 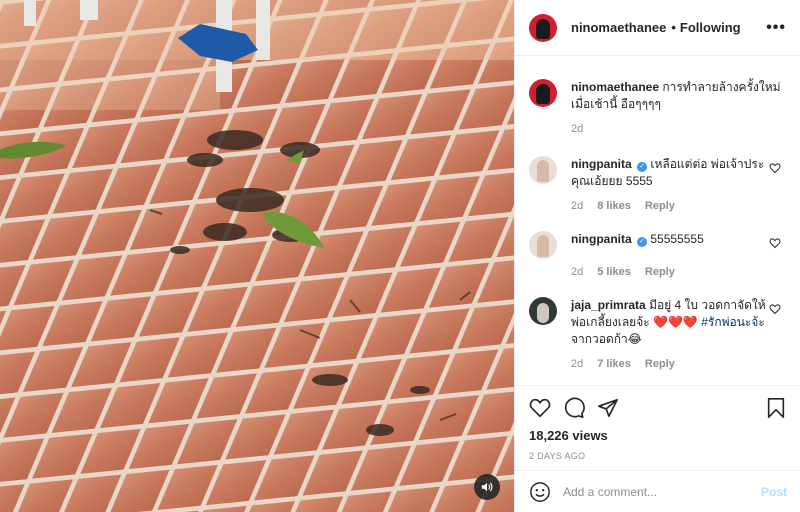 What do you see at coordinates (614, 364) in the screenshot?
I see `comment-likes: 7 likes` at bounding box center [614, 364].